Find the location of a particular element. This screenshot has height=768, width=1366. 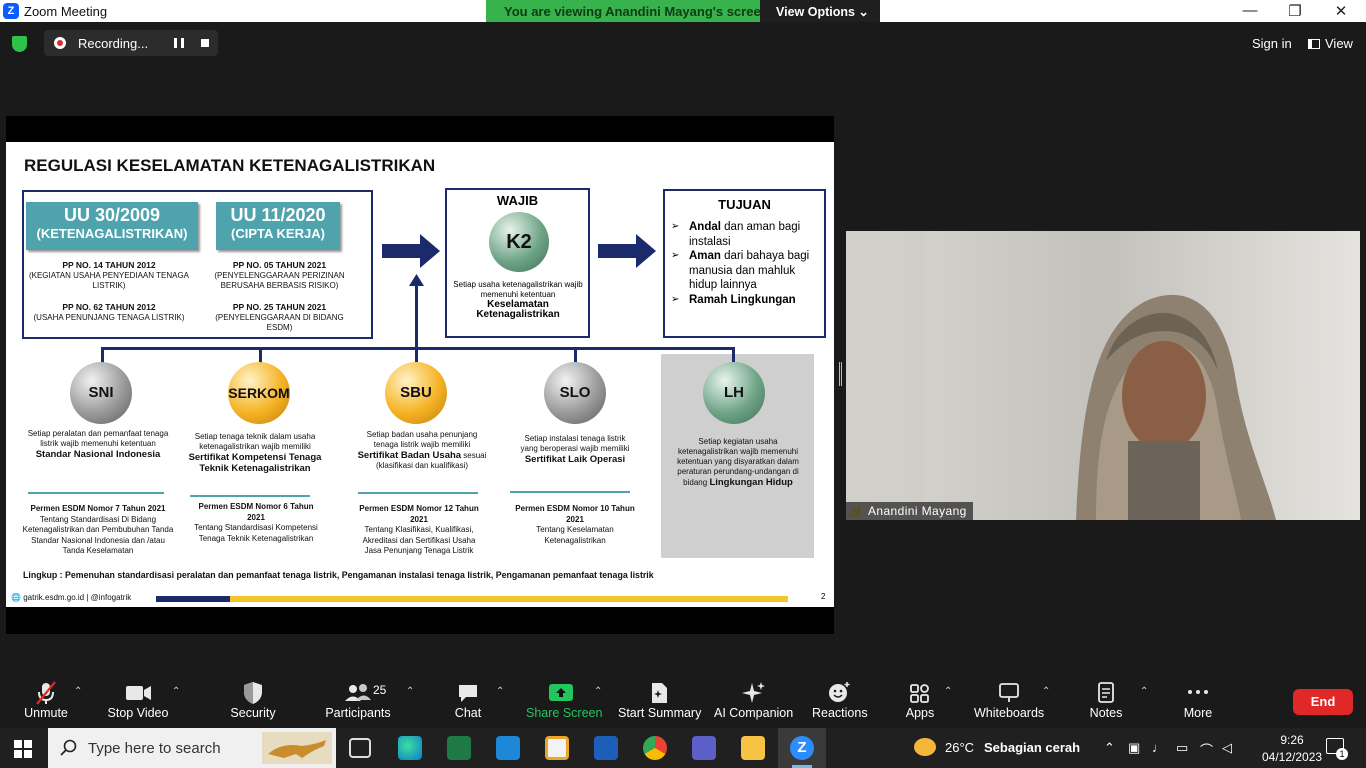

share-screen-button: Share Screen is located at coordinates (564, 700).